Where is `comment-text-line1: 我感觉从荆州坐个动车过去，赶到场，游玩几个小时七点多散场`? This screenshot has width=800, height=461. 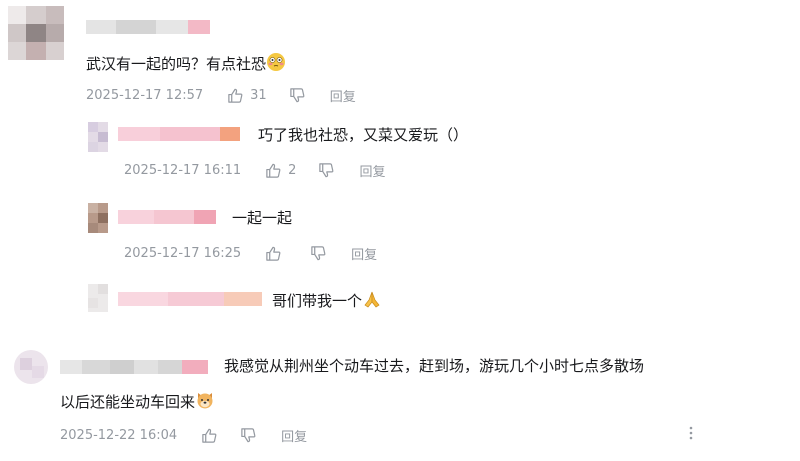 comment-text-line1: 我感觉从荆州坐个动车过去，赶到场，游玩几个小时七点多散场 is located at coordinates (434, 366).